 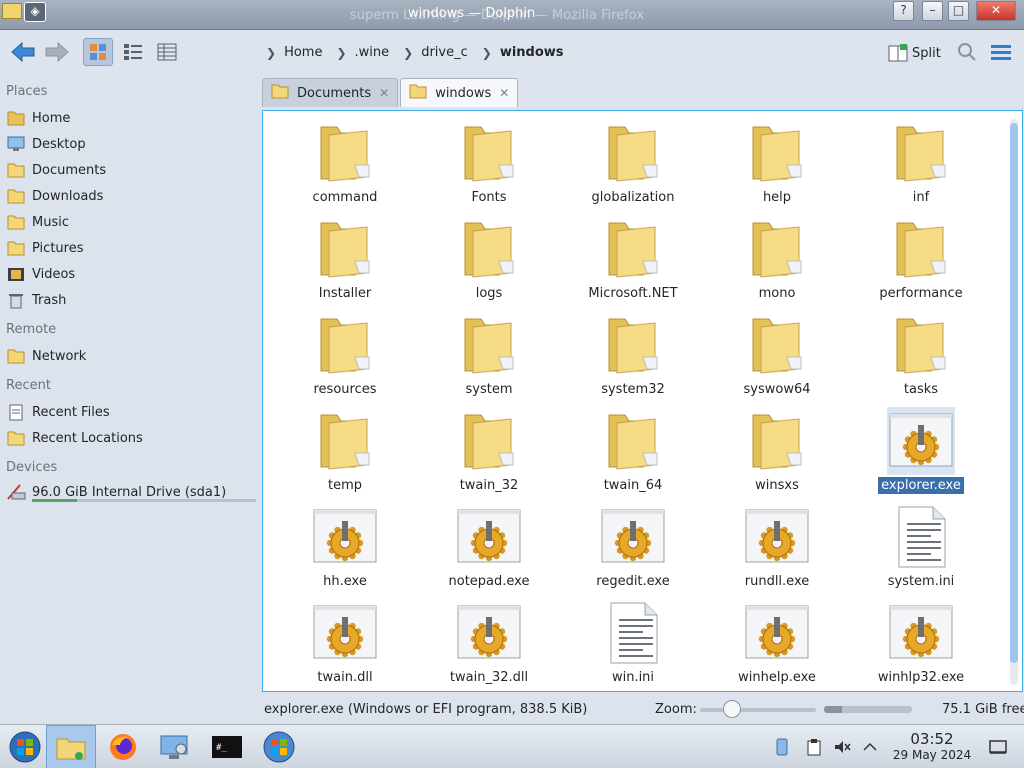 I want to click on tray-expand, so click(x=870, y=747).